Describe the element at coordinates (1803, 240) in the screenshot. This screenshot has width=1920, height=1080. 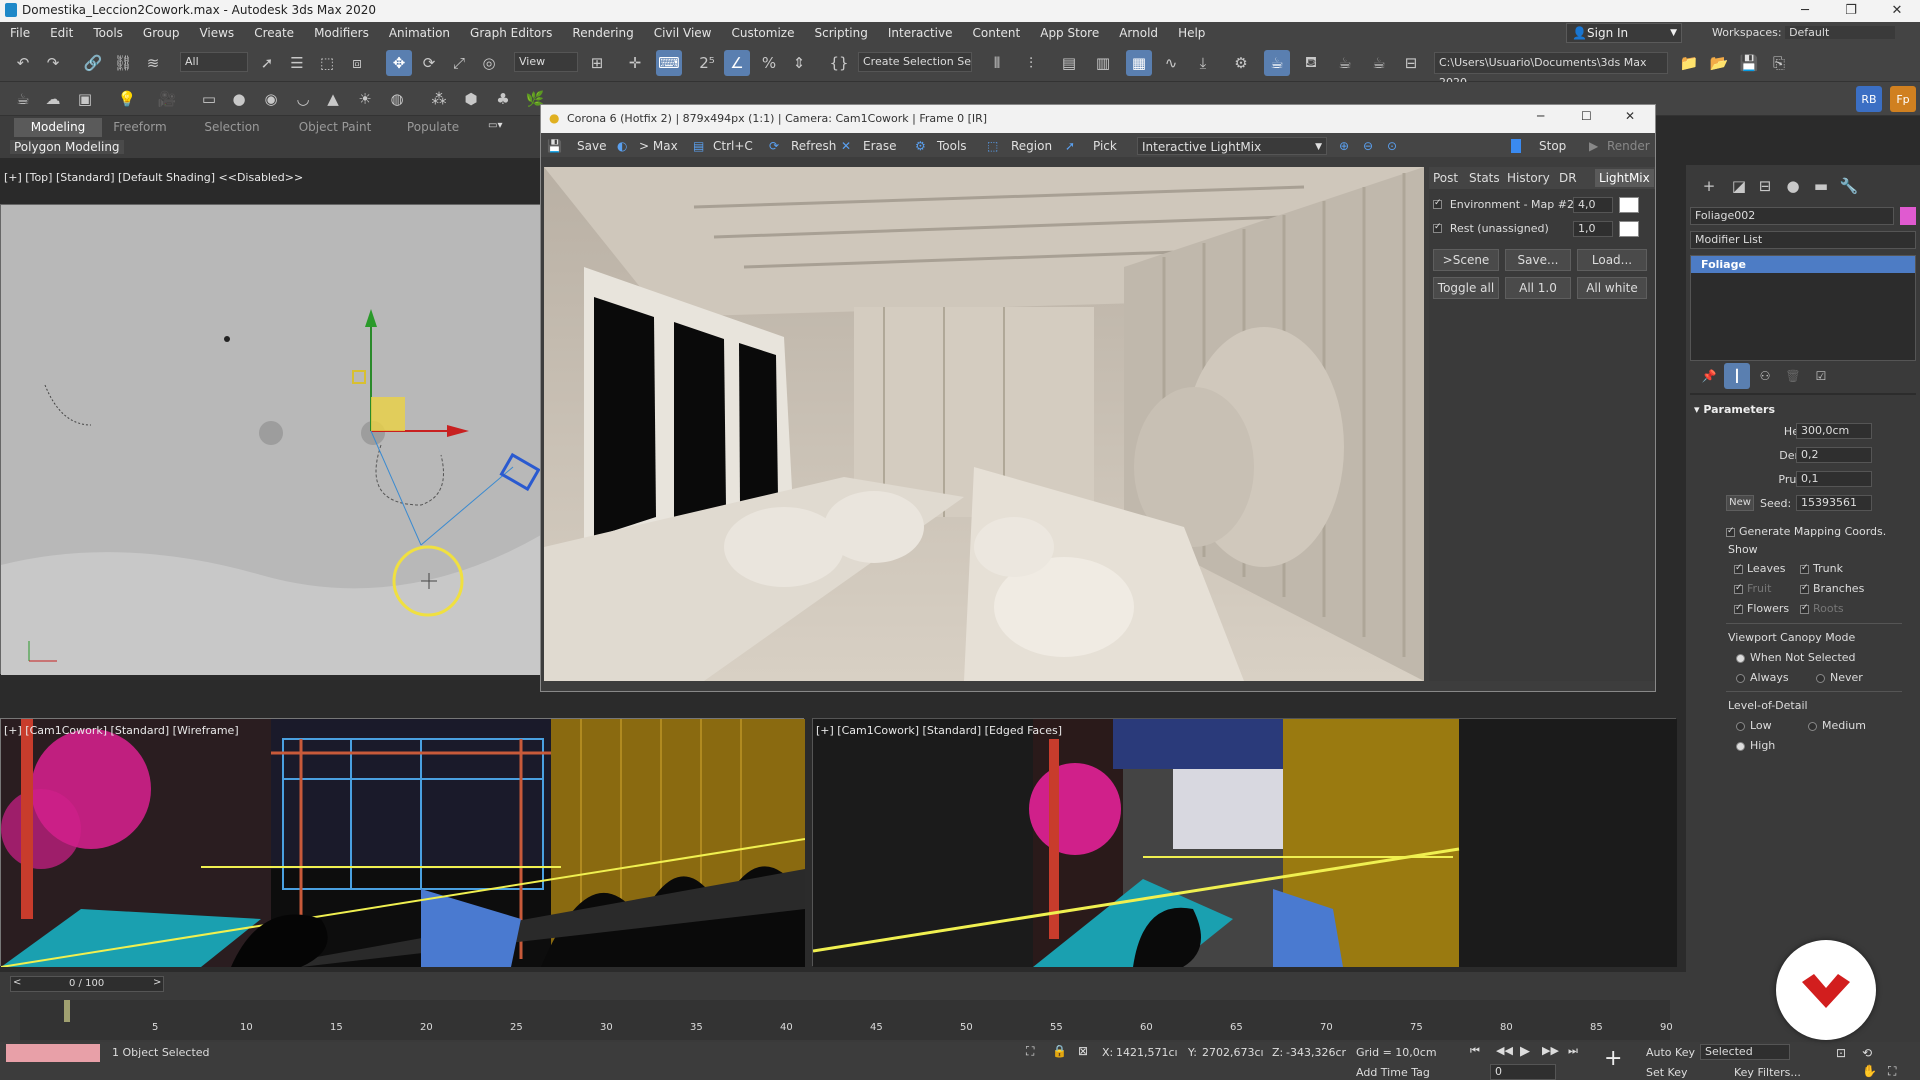
I see `modifier-list-dropdown: Modifier List` at that location.